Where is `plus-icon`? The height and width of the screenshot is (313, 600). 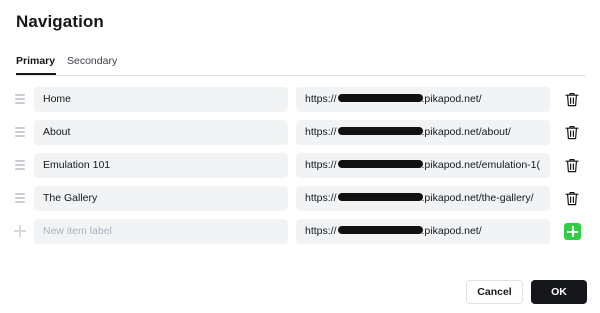 plus-icon is located at coordinates (20, 231).